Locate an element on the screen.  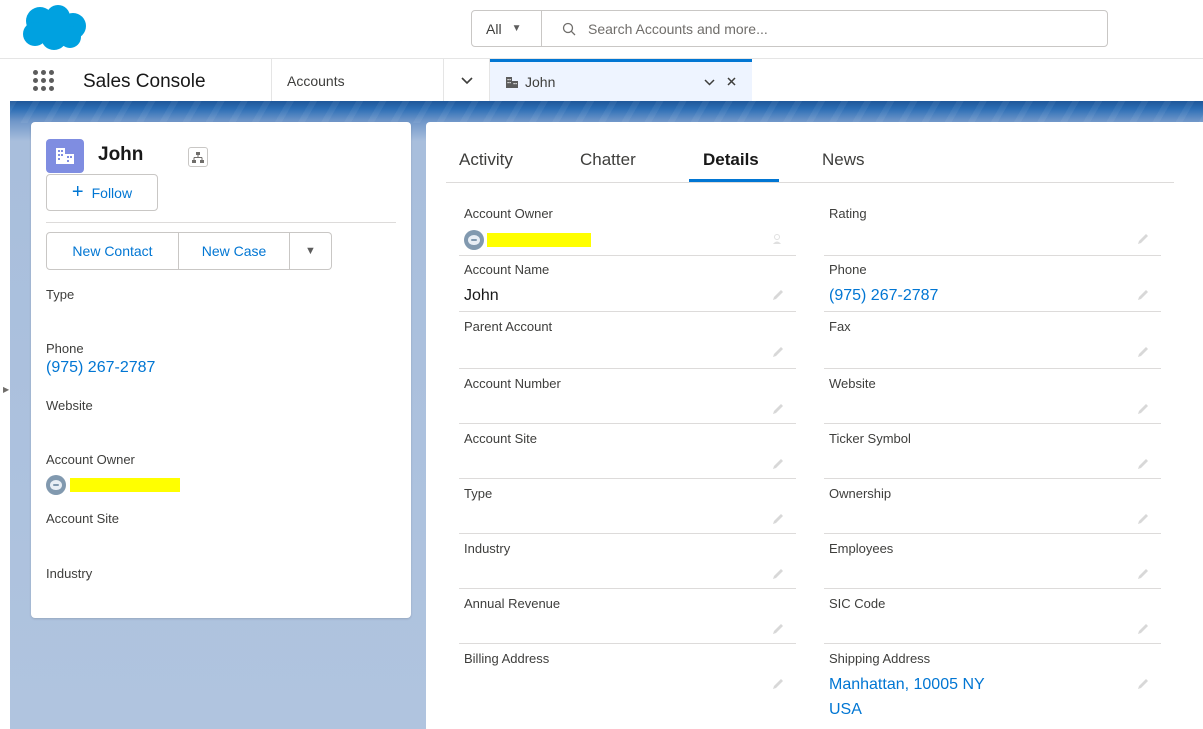
field-label: Type is located at coordinates (478, 493).